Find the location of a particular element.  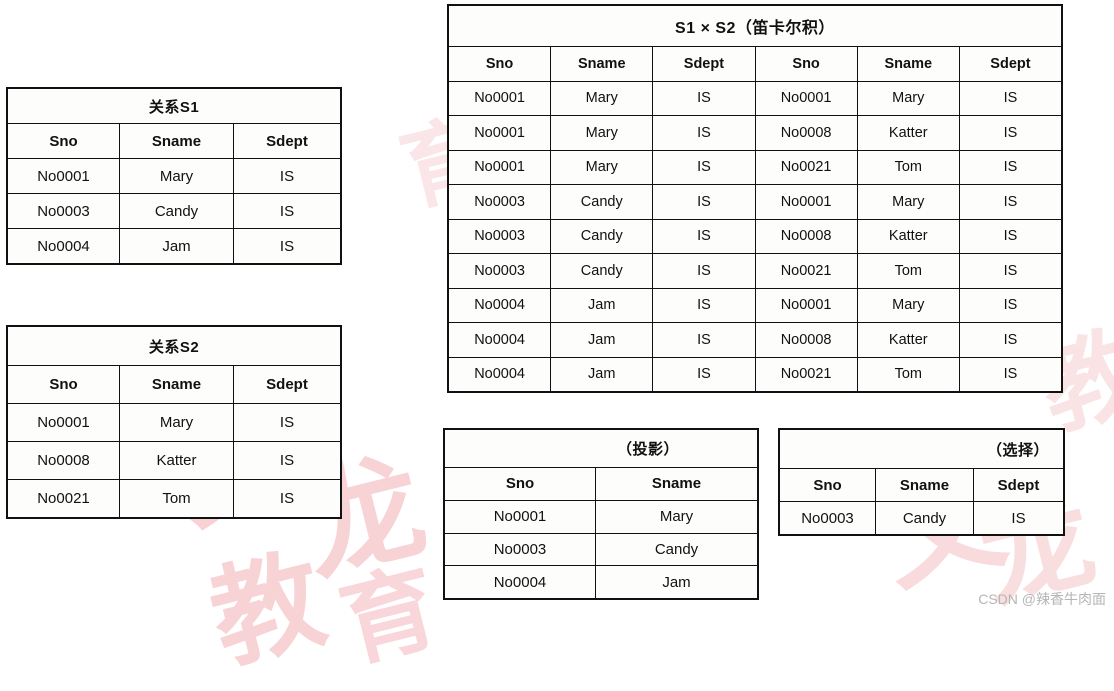

decorative-watermark-glyph: 教 is located at coordinates (267, 611).